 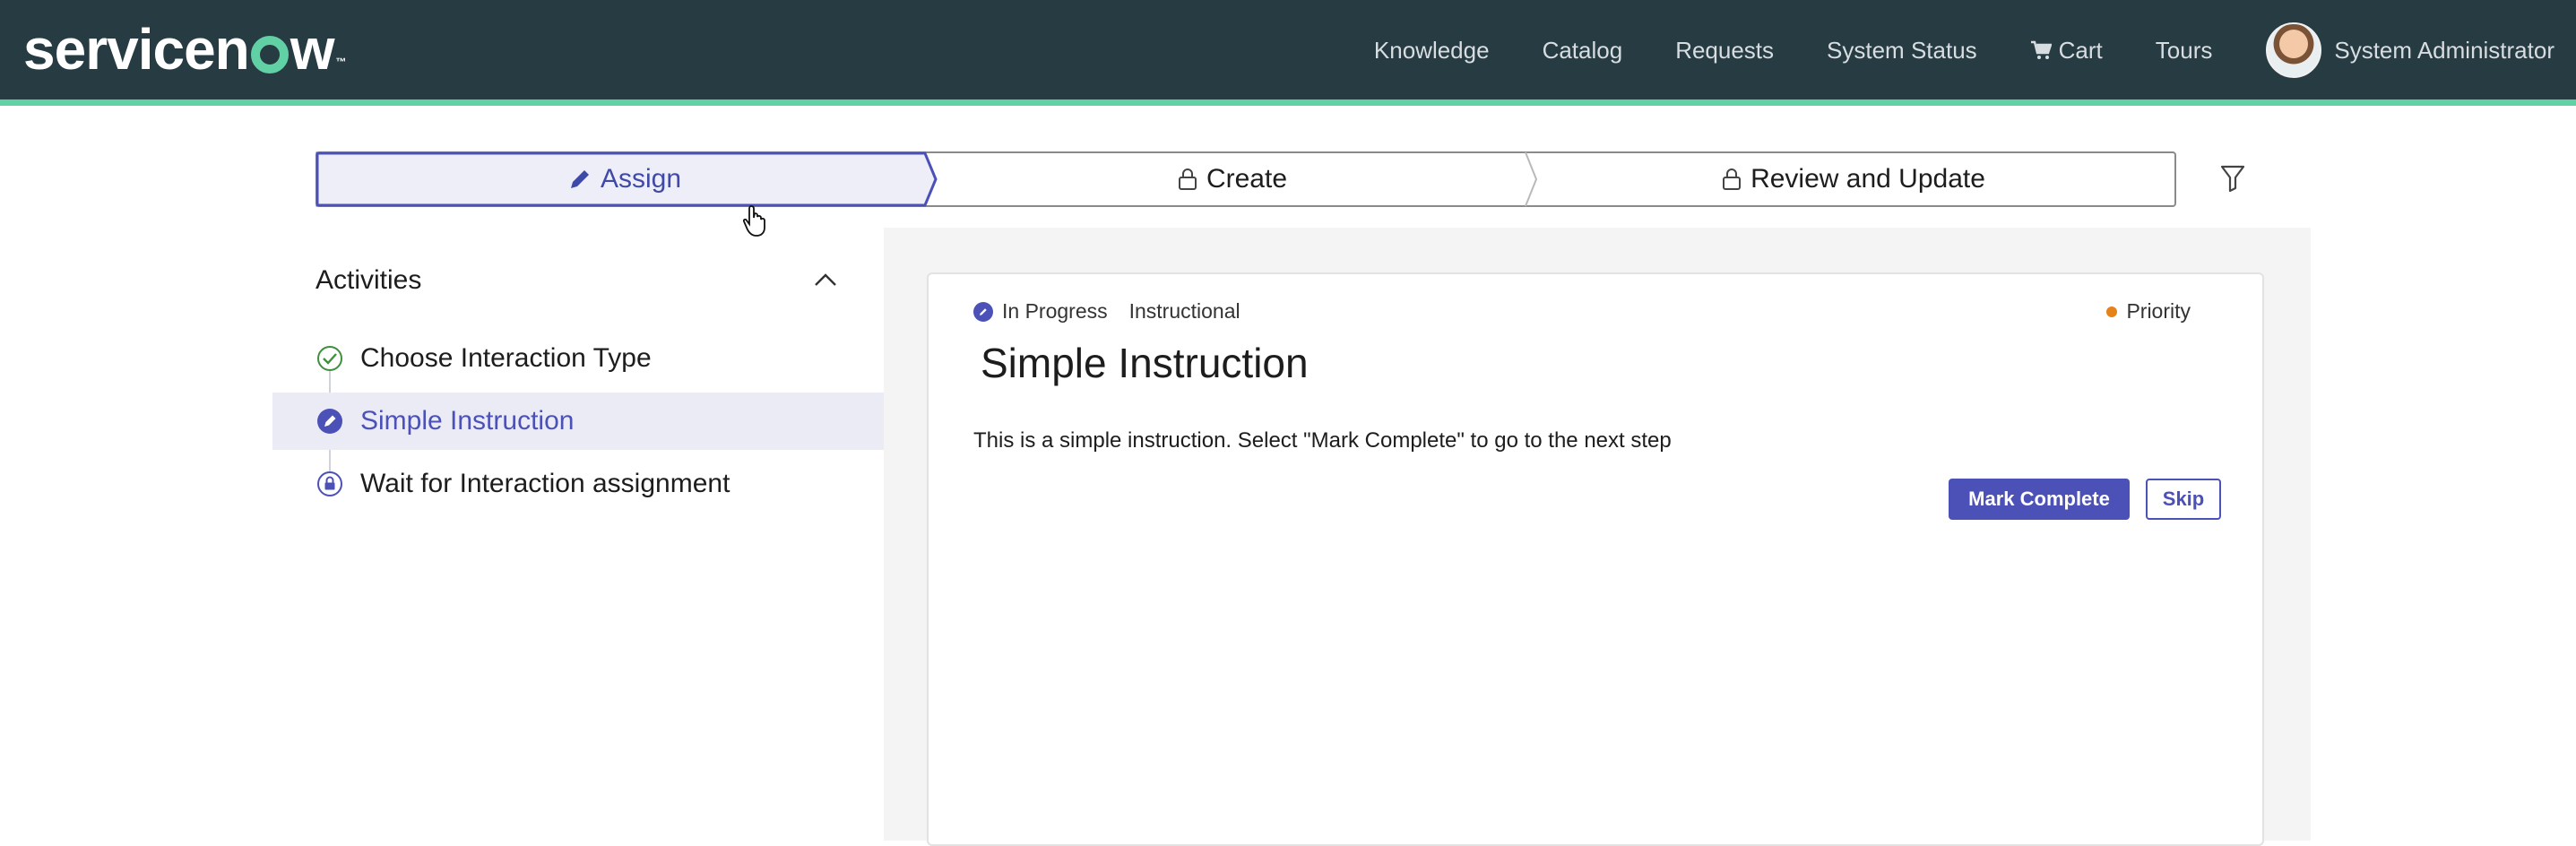 What do you see at coordinates (641, 179) in the screenshot?
I see `stage-assign-label: Assign` at bounding box center [641, 179].